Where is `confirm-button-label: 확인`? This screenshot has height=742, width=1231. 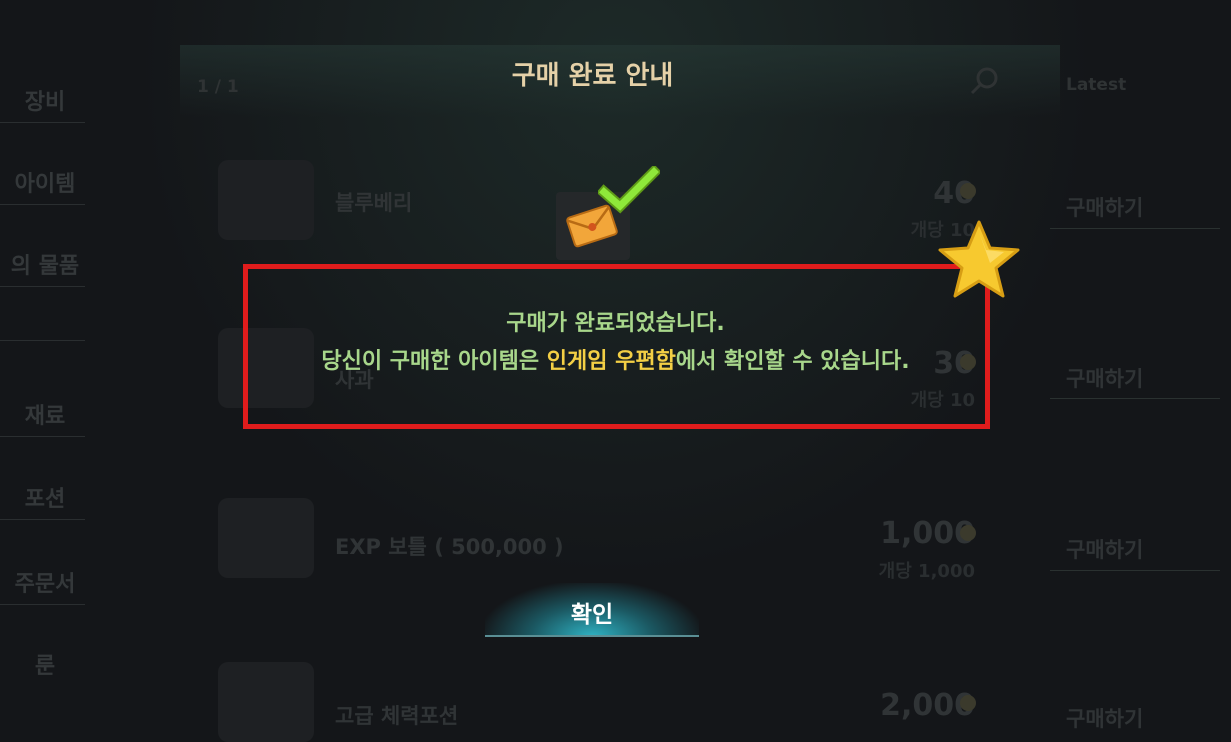 confirm-button-label: 확인 is located at coordinates (592, 615).